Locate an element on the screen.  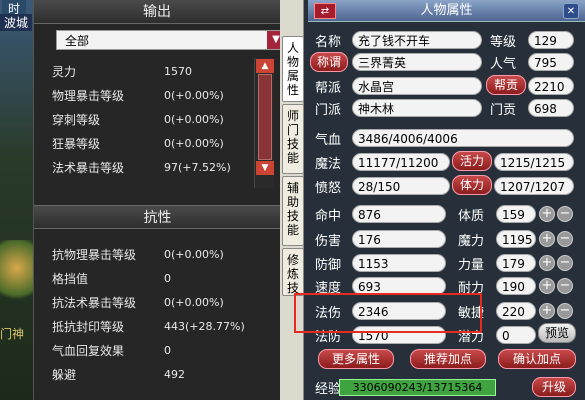
con-field: 159 is located at coordinates (516, 214).